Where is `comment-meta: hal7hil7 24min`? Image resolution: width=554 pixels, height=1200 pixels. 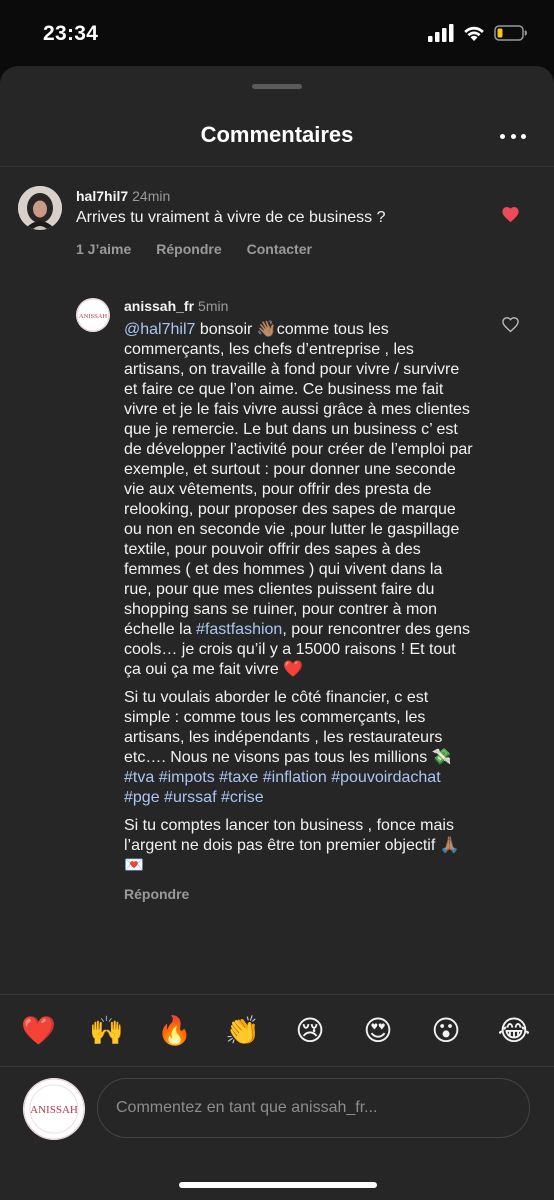 comment-meta: hal7hil7 24min is located at coordinates (123, 197).